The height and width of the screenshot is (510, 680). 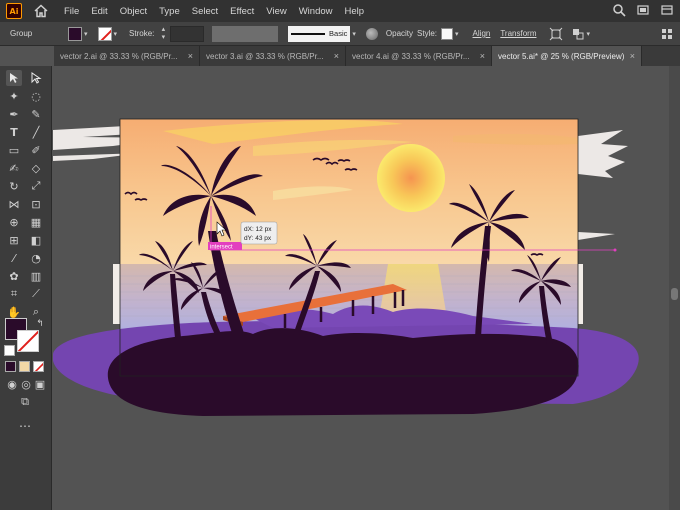 I want to click on tooltip-dx: dX: 12 px, so click(x=258, y=229).